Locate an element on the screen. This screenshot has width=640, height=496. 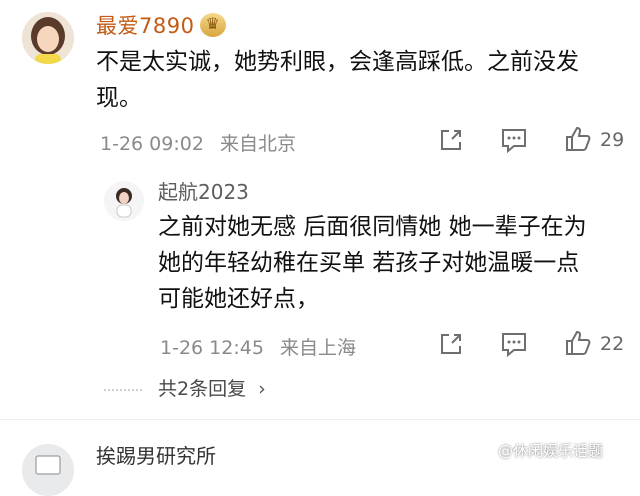
crown-icon is located at coordinates (213, 25).